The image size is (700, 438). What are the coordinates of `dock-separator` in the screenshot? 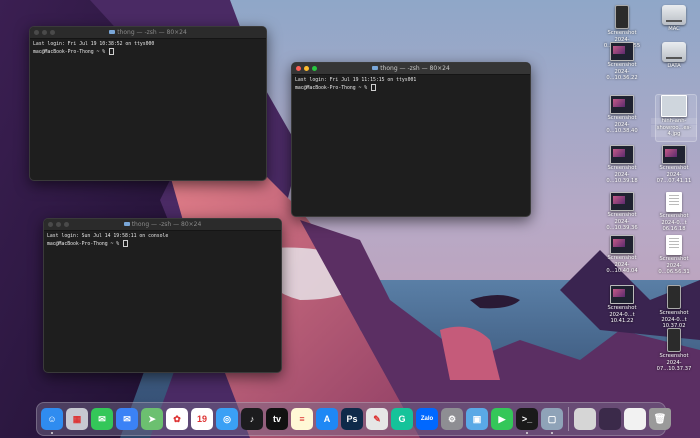 It's located at (568, 419).